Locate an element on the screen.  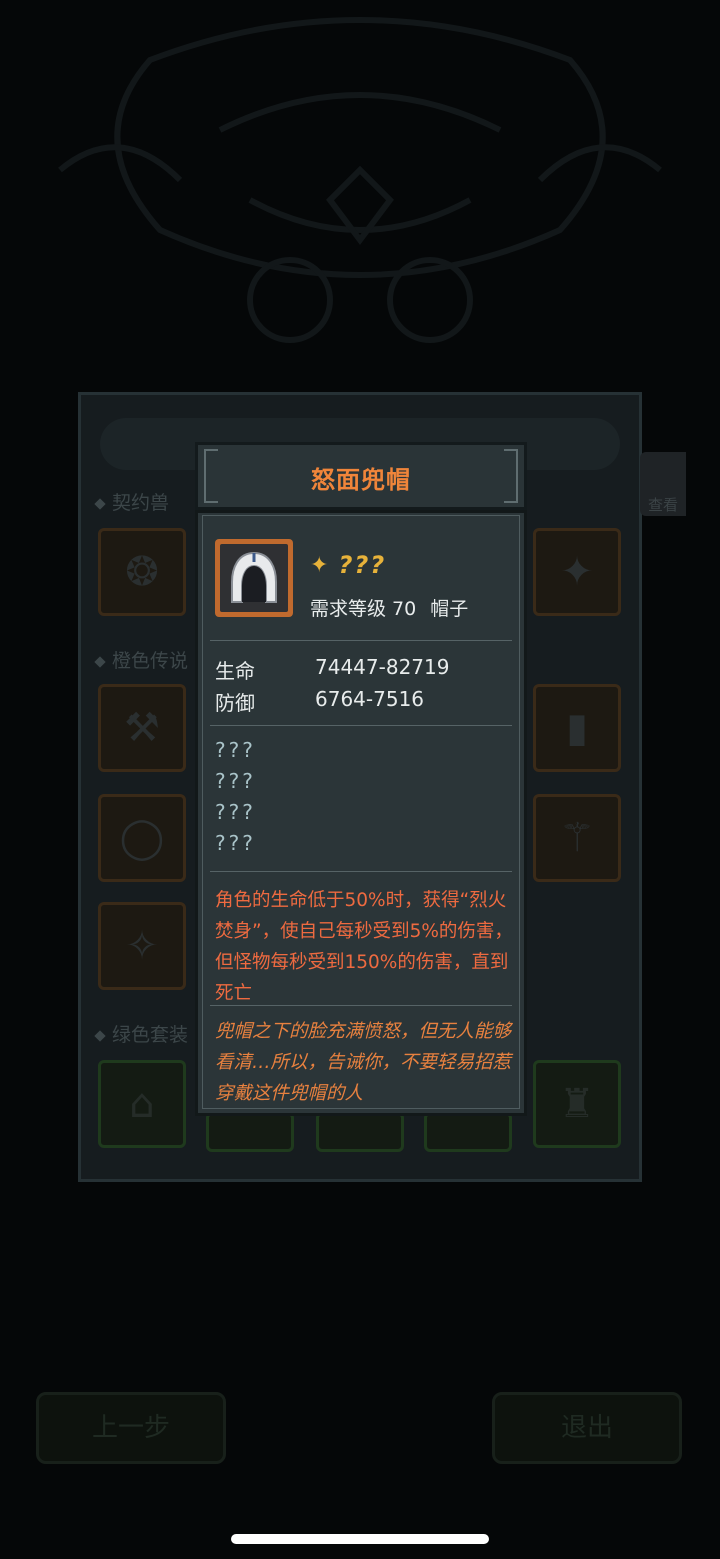
section-contract-beast: 契约兽 is located at coordinates (132, 501).